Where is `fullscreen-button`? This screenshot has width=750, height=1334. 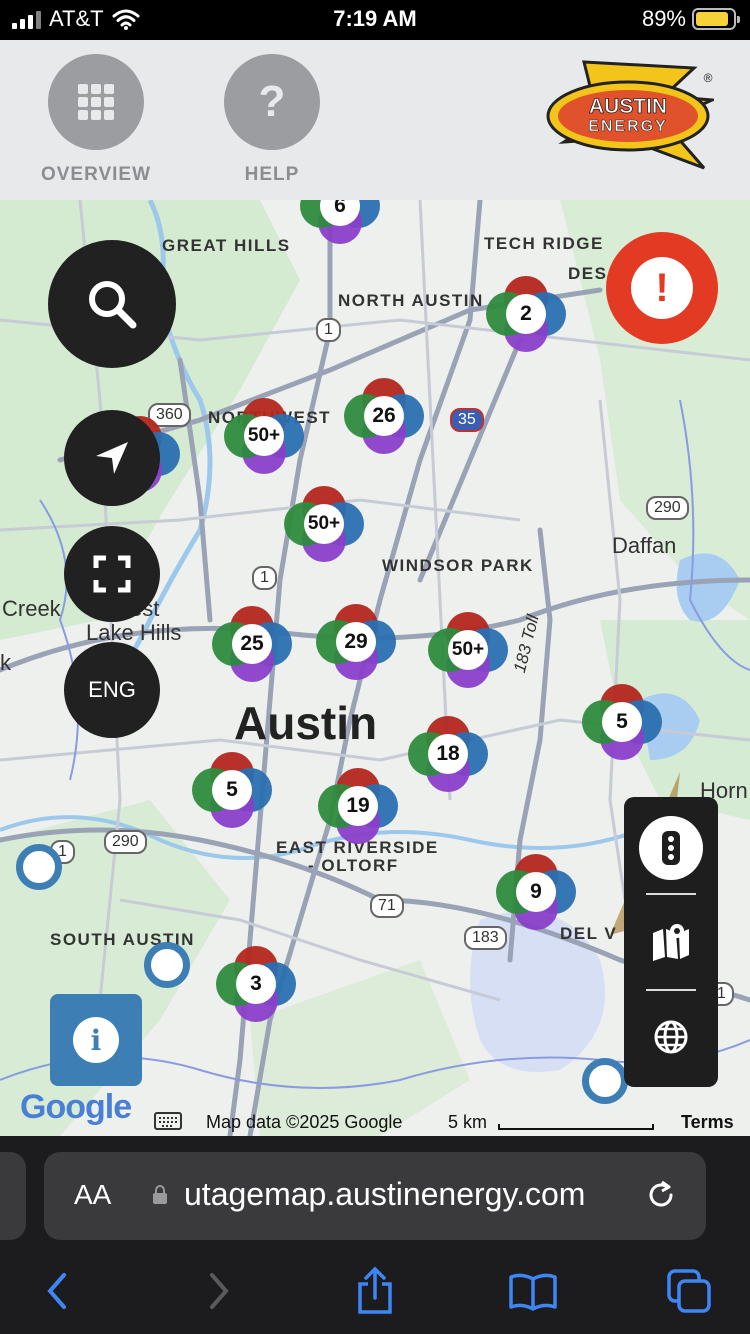
fullscreen-button is located at coordinates (112, 574).